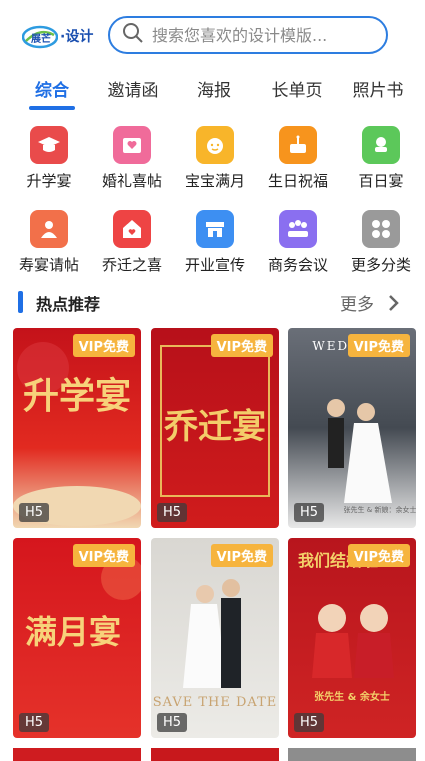 This screenshot has width=425, height=761. Describe the element at coordinates (381, 145) in the screenshot. I see `baby-stroller-icon` at that location.